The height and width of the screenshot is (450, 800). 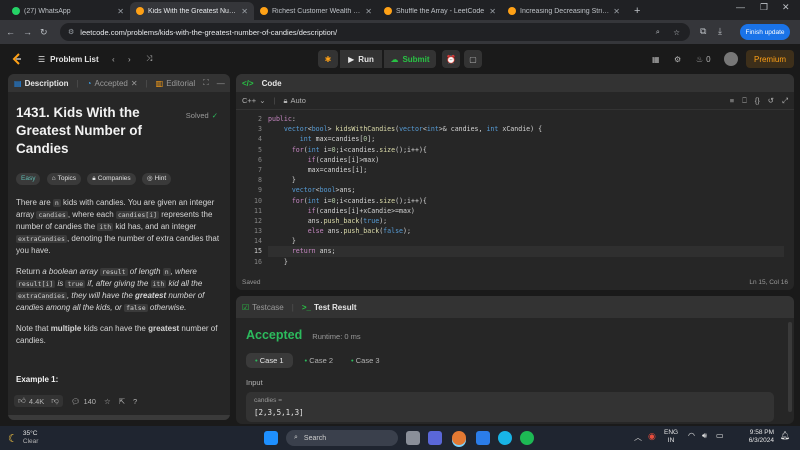 I want to click on tab-test-result: >_ Test Result, so click(x=329, y=307).